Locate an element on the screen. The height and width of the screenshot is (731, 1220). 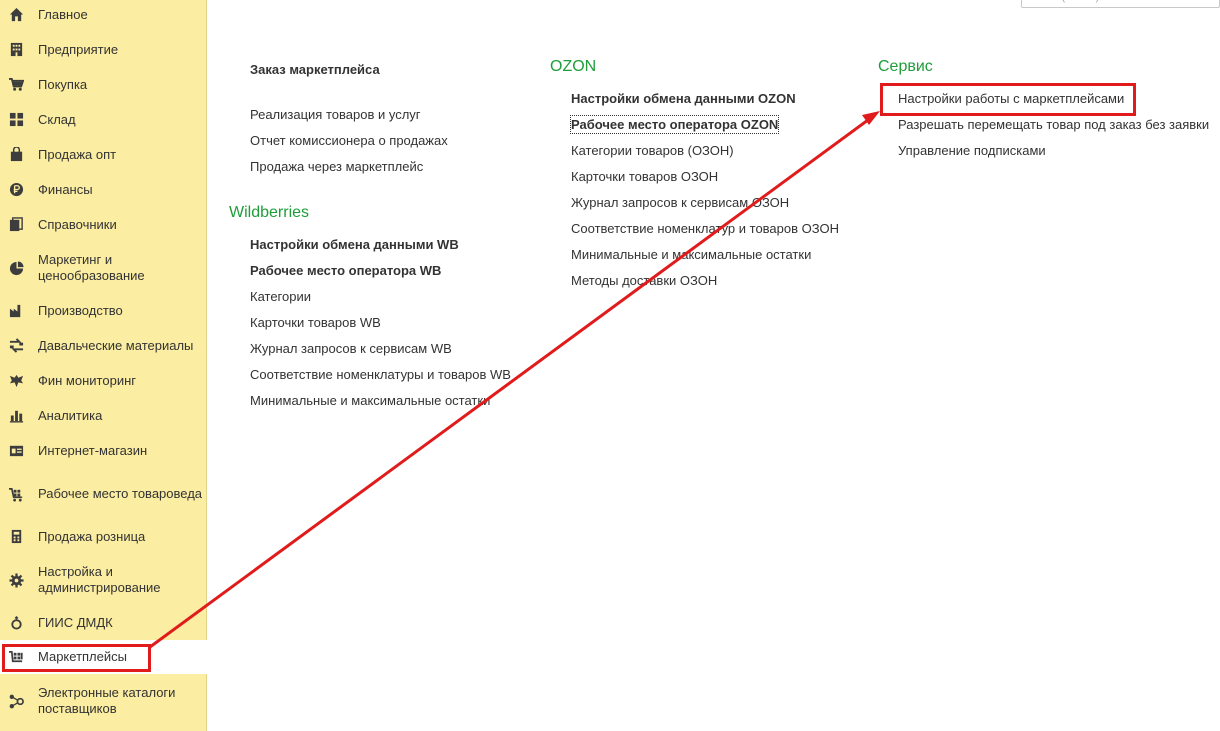
link-ozon-exchange-settings: Настройки обмена данными OZON is located at coordinates (683, 98).